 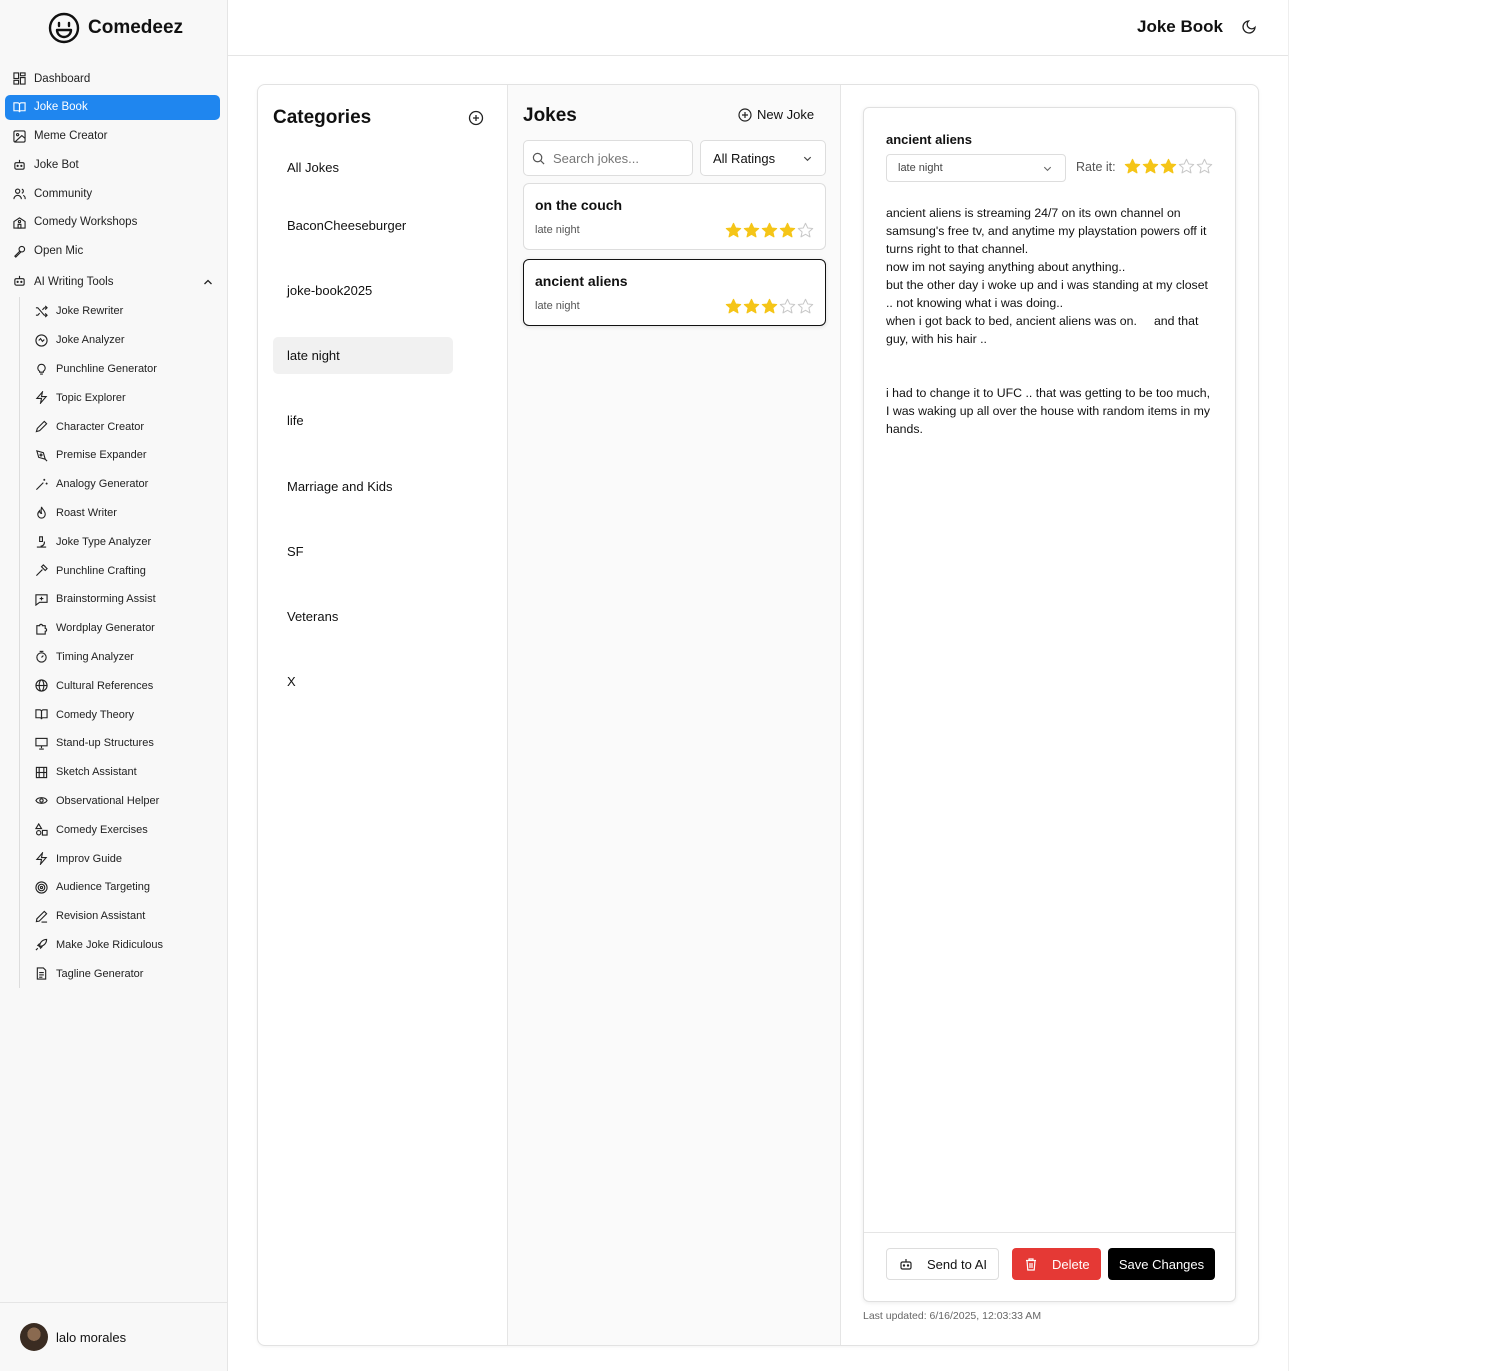 What do you see at coordinates (112, 107) in the screenshot?
I see `nav-item-joke-book: Joke Book` at bounding box center [112, 107].